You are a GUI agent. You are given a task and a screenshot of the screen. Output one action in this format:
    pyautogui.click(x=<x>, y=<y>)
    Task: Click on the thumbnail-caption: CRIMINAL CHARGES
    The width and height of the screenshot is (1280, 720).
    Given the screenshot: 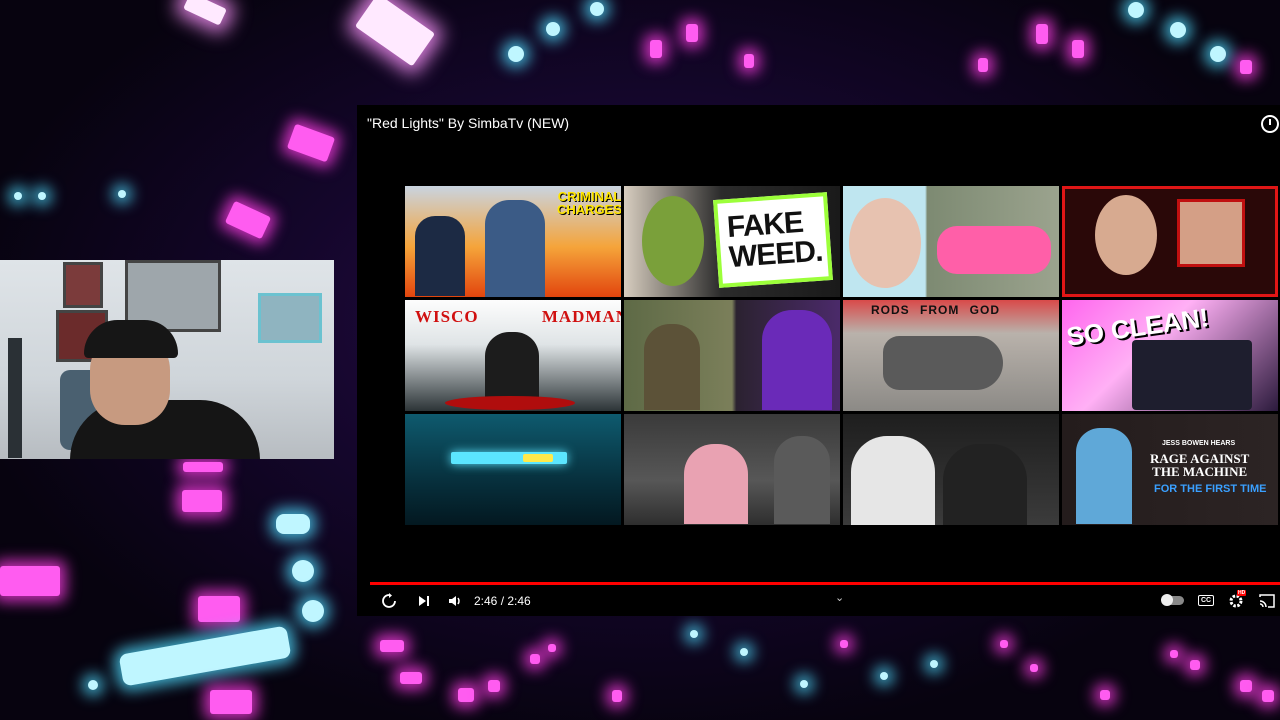 What is the action you would take?
    pyautogui.click(x=589, y=203)
    